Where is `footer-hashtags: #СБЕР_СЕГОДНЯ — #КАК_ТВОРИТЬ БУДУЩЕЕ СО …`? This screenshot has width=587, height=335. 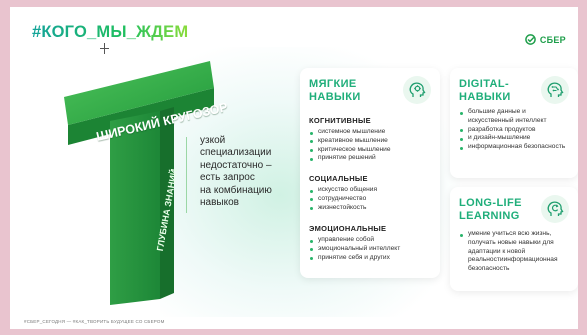 footer-hashtags: #СБЕР_СЕГОДНЯ — #КАК_ТВОРИТЬ БУДУЩЕЕ СО … is located at coordinates (94, 321).